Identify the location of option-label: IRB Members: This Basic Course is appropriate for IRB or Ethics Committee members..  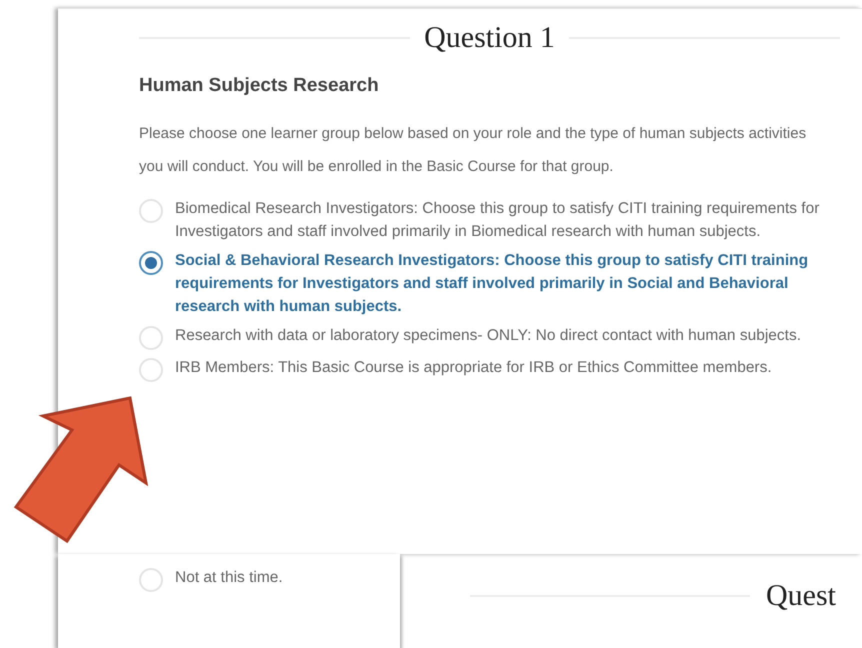
(502, 367).